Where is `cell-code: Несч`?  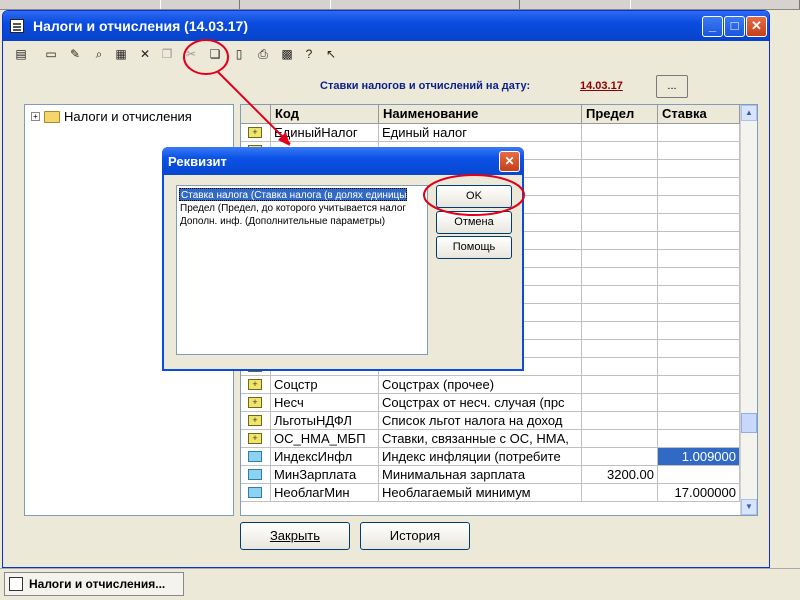
cell-code: Несч is located at coordinates (325, 403).